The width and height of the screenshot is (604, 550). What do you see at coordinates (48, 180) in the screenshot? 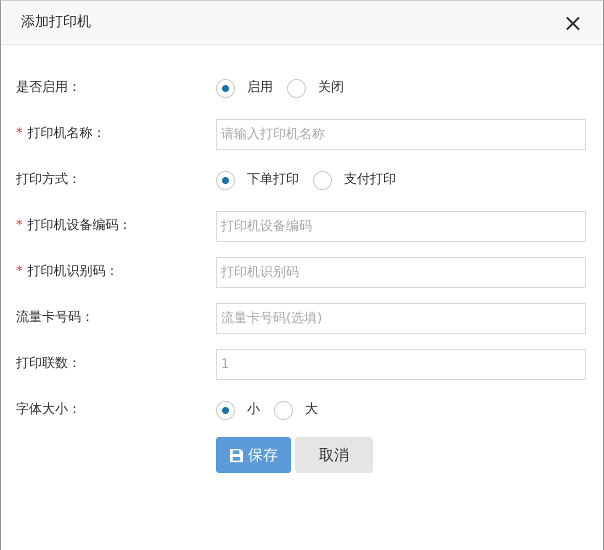
I see `field-label: 打印方式：` at bounding box center [48, 180].